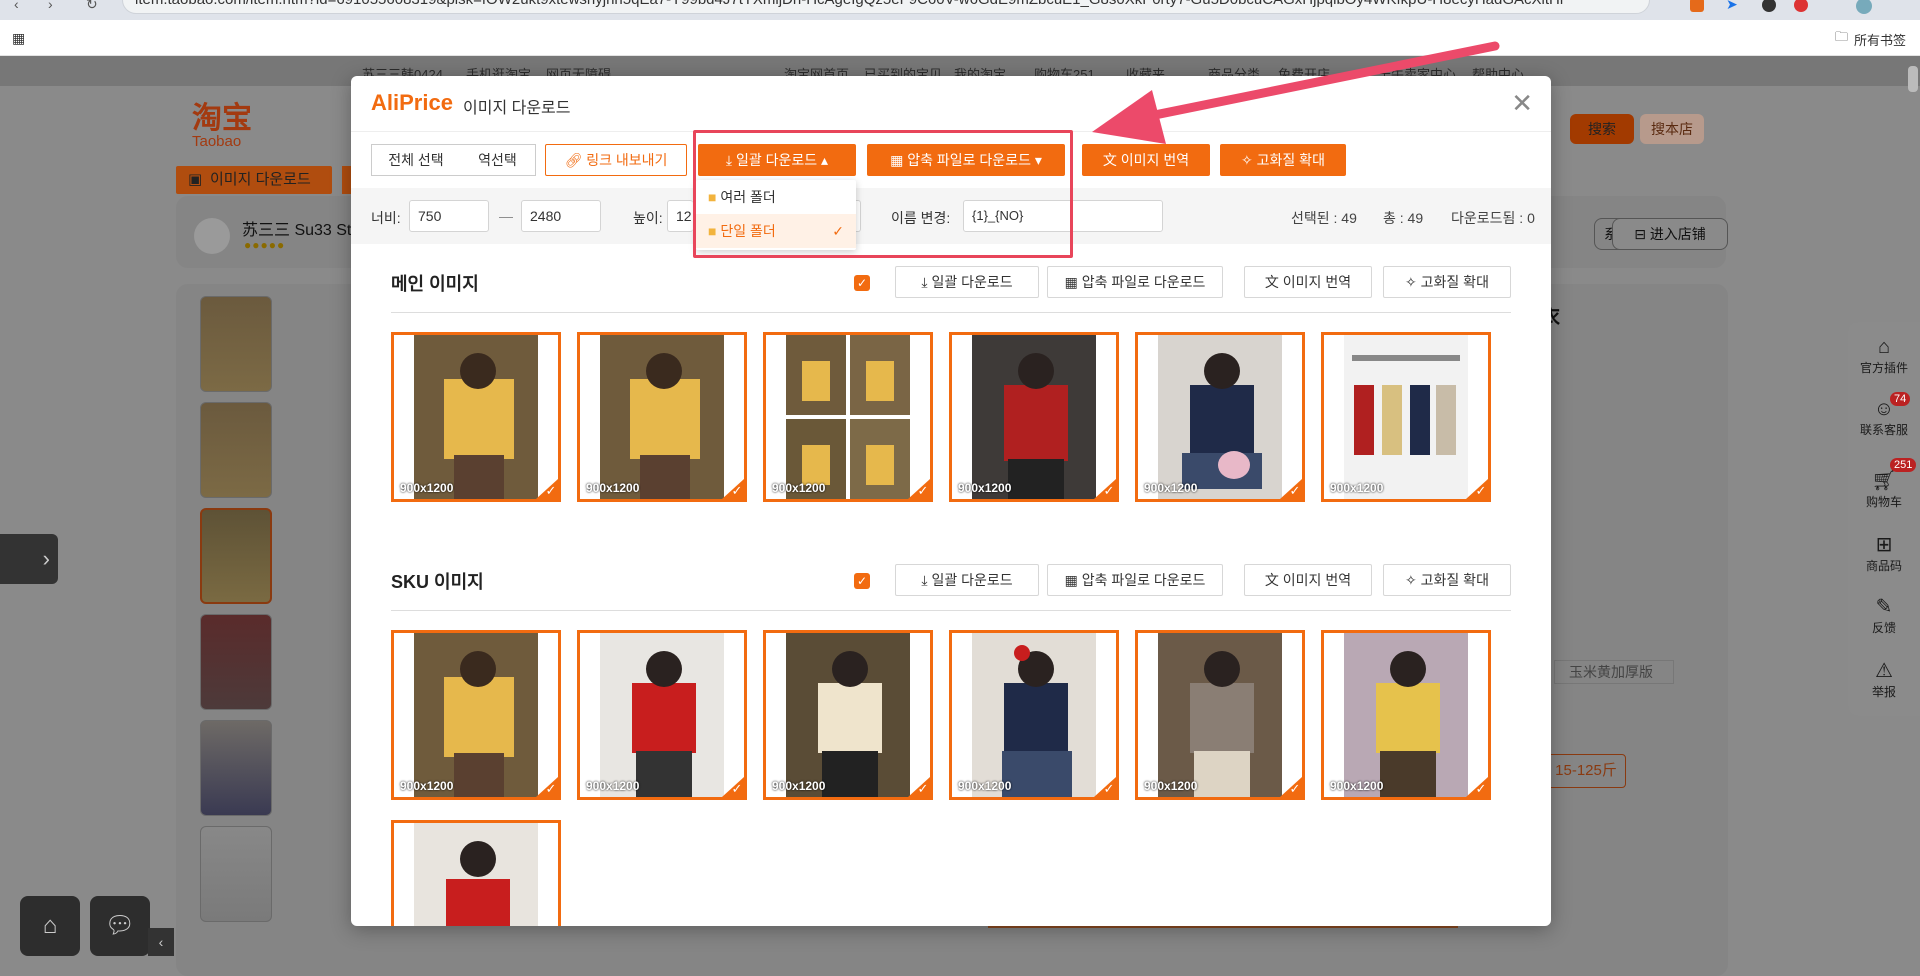 The height and width of the screenshot is (976, 1920). Describe the element at coordinates (16, 6) in the screenshot. I see `back-icon: ‹` at that location.